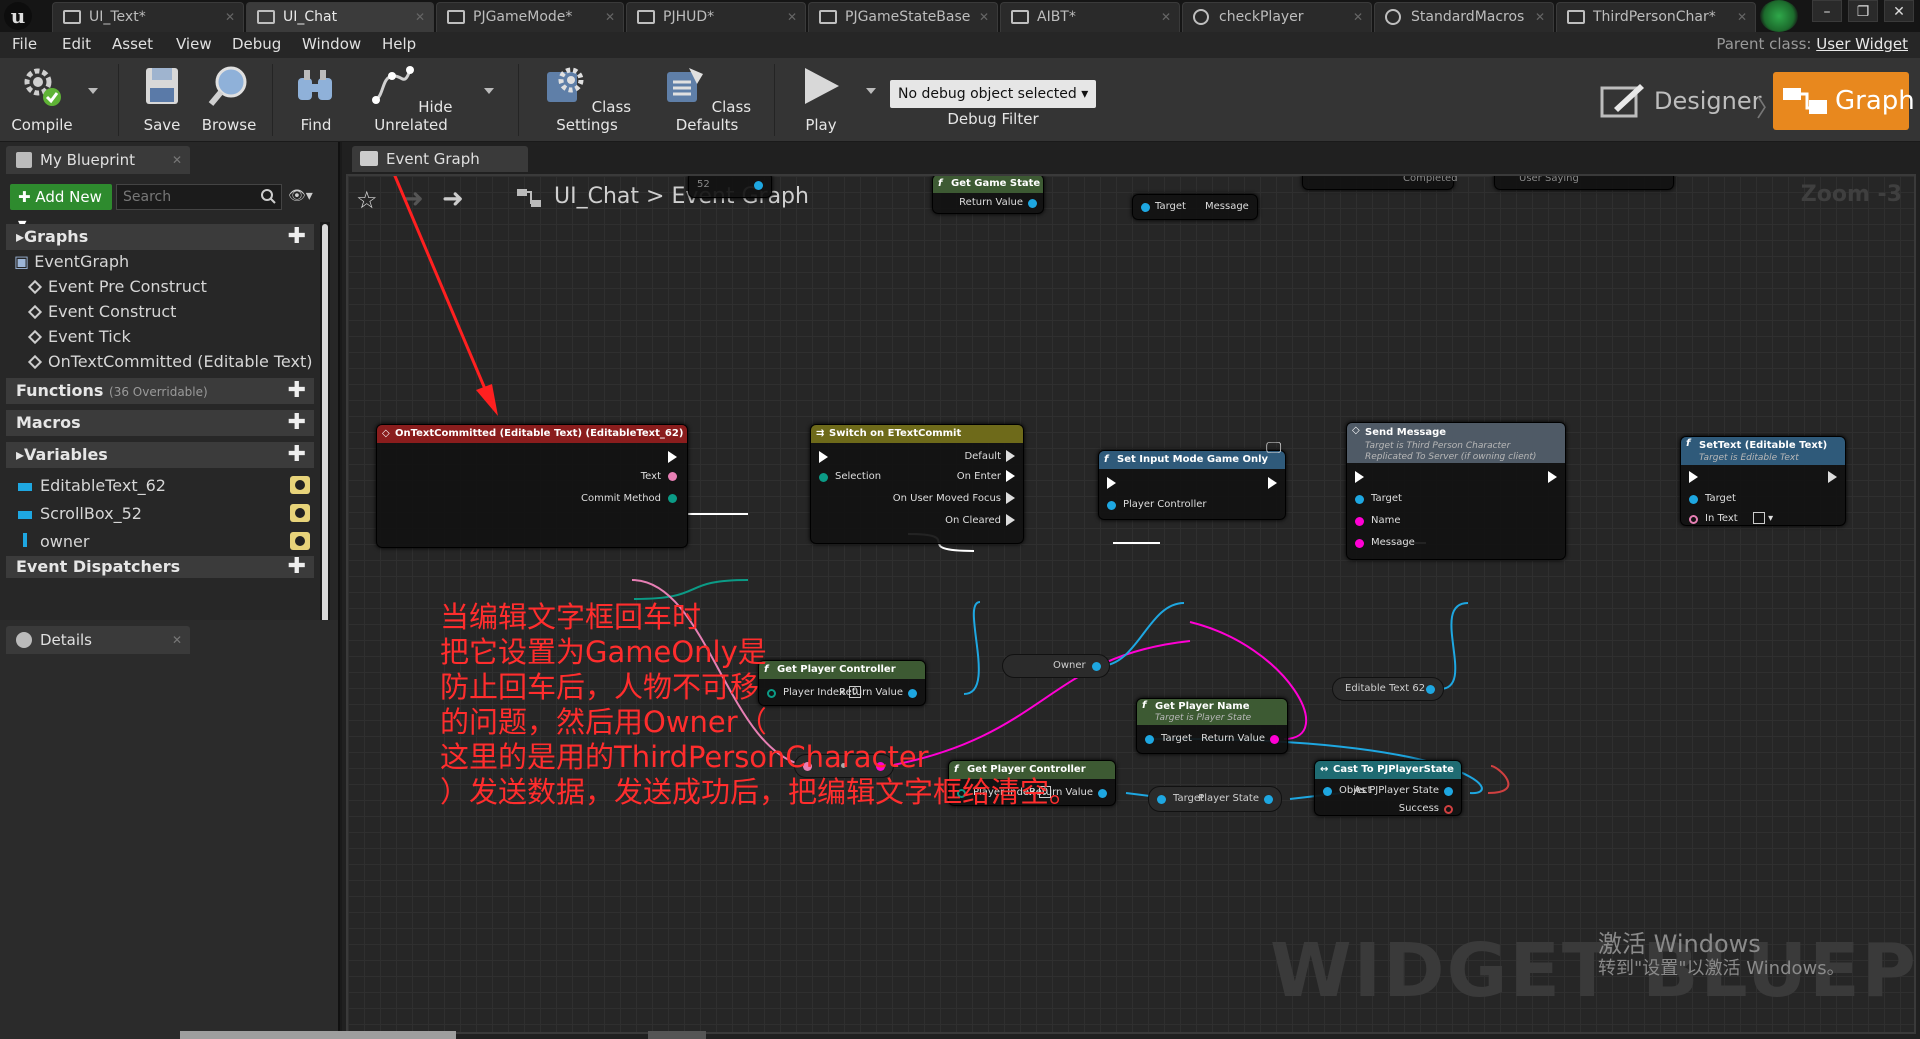 This screenshot has width=1920, height=1039. Describe the element at coordinates (530, 17) in the screenshot. I see `tab-pjgamemode: PJGameMode* ✕` at that location.